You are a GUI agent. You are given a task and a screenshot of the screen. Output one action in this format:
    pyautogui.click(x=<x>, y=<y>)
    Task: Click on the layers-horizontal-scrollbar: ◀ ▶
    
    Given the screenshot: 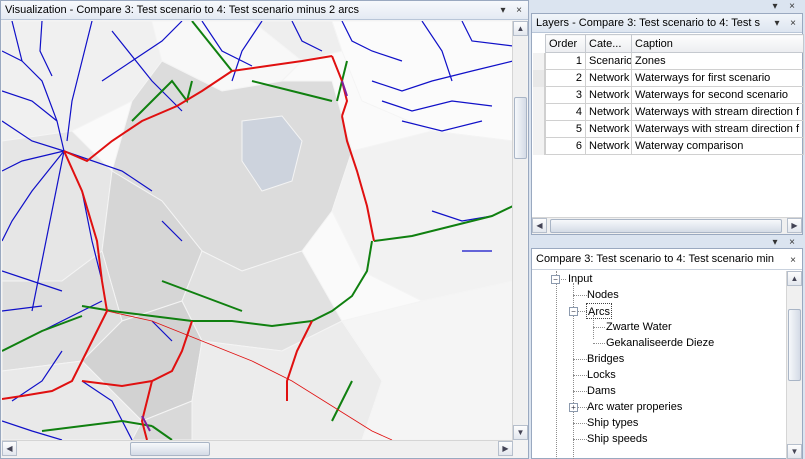 What is the action you would take?
    pyautogui.click(x=667, y=225)
    